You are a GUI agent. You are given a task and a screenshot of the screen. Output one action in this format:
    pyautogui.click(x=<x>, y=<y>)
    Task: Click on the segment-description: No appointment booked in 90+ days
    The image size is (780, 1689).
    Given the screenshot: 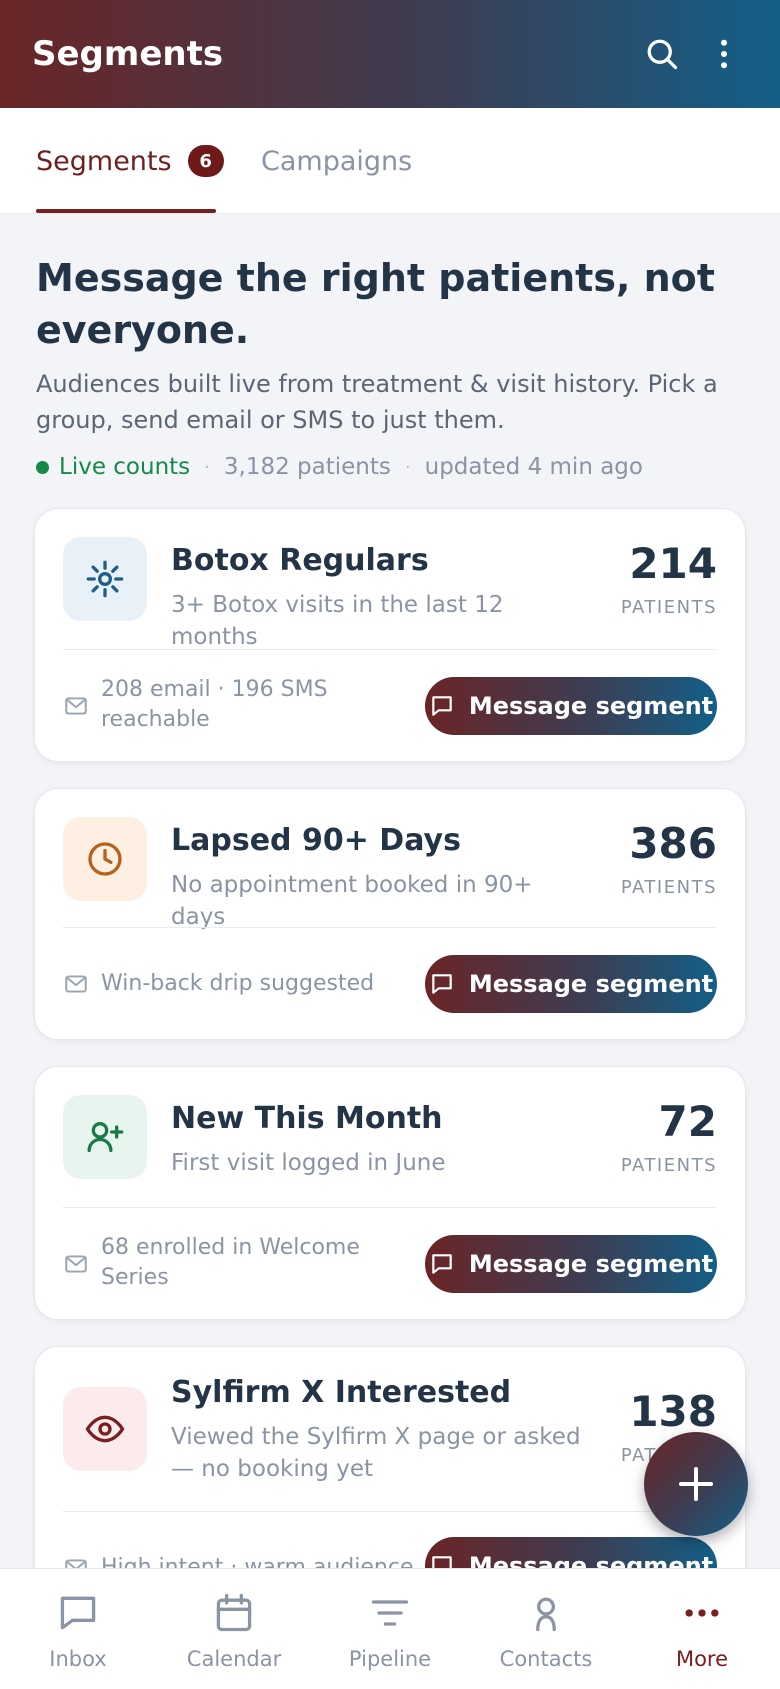 What is the action you would take?
    pyautogui.click(x=352, y=901)
    